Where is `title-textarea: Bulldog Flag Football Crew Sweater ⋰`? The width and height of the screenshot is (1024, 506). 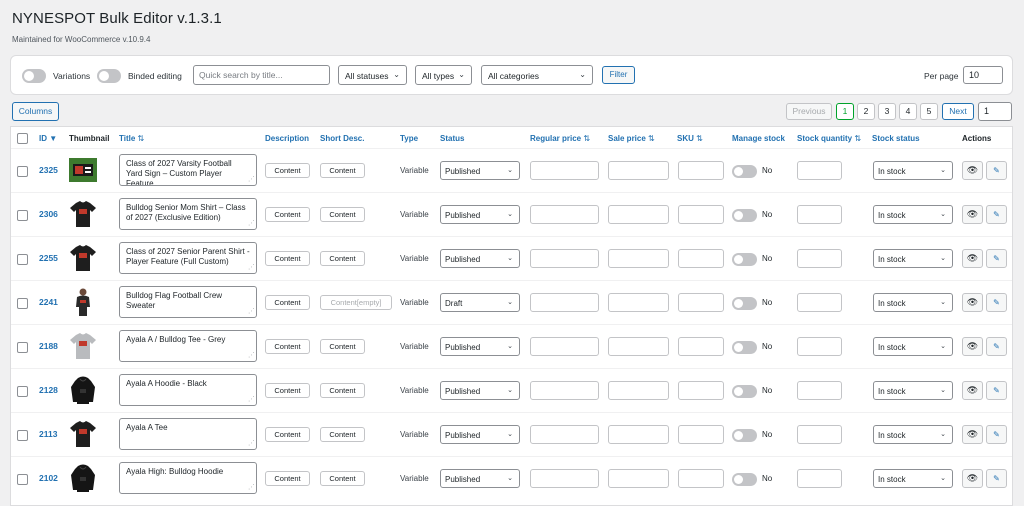
title-textarea: Bulldog Flag Football Crew Sweater ⋰ is located at coordinates (188, 302).